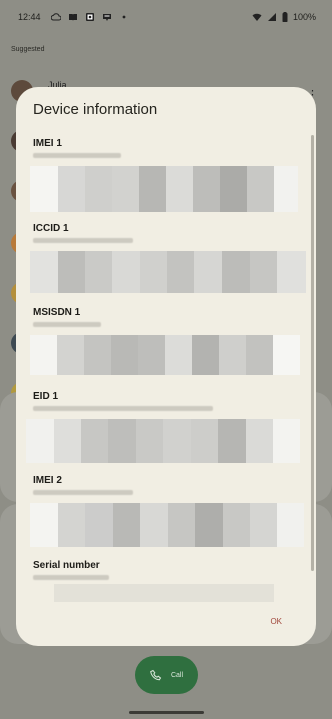 This screenshot has width=332, height=719. What do you see at coordinates (95, 109) in the screenshot?
I see `dialog-title: Device information` at bounding box center [95, 109].